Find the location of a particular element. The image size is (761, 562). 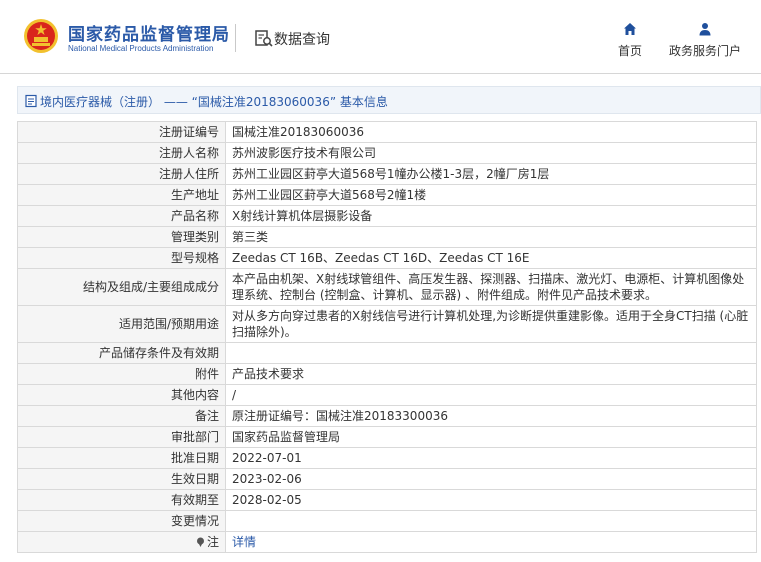

table-row: 有效期至 2028-02-05 is located at coordinates (387, 500).